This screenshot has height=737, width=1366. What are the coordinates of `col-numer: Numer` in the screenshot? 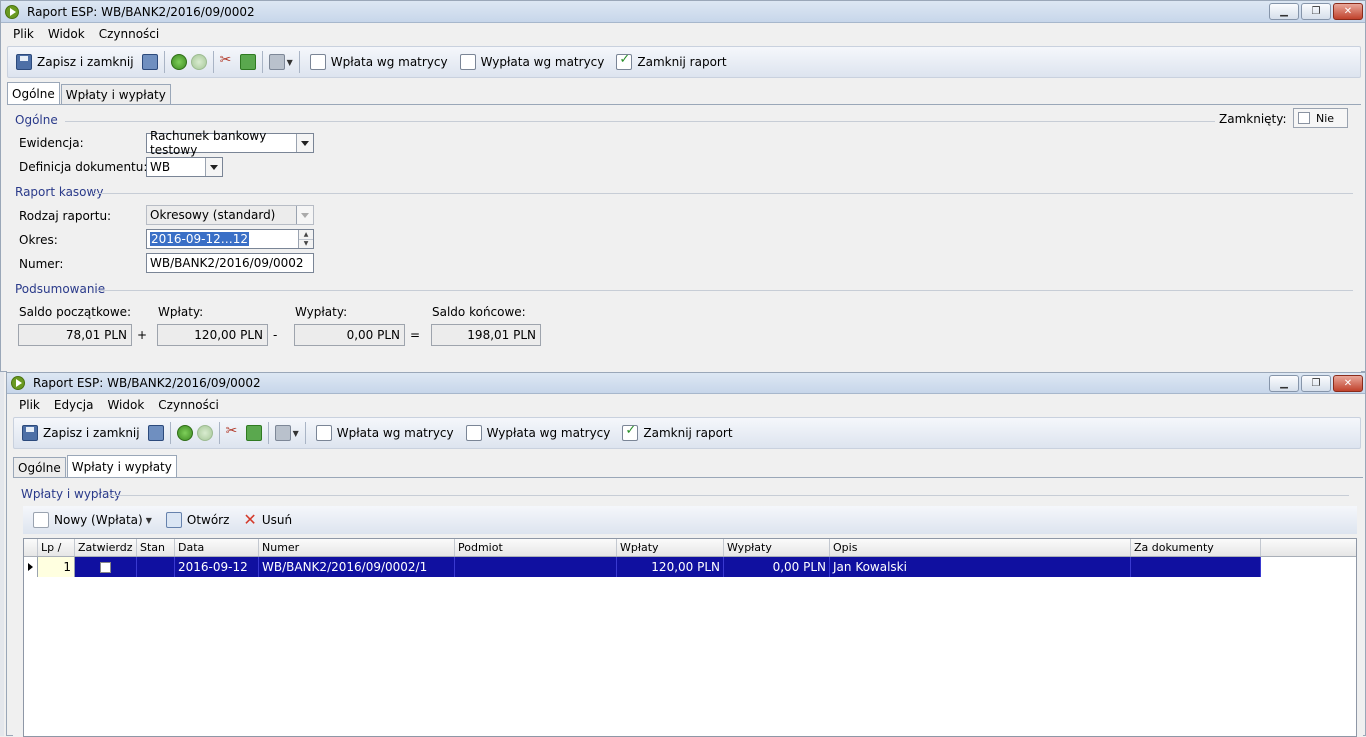 It's located at (357, 547).